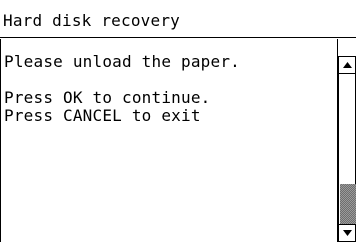 This screenshot has height=242, width=356. I want to click on scroll-down-button, so click(347, 233).